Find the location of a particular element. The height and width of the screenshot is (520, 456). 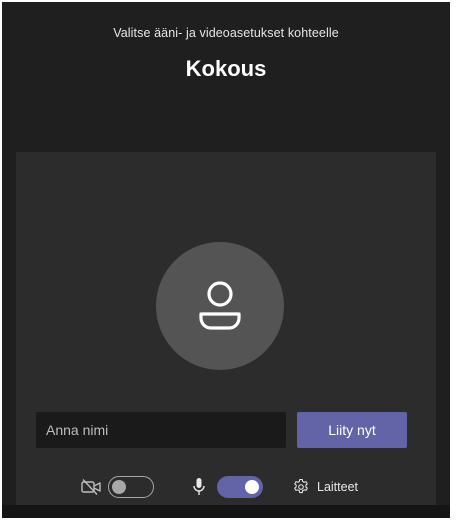

join-now-label: Liity nyt is located at coordinates (352, 430).